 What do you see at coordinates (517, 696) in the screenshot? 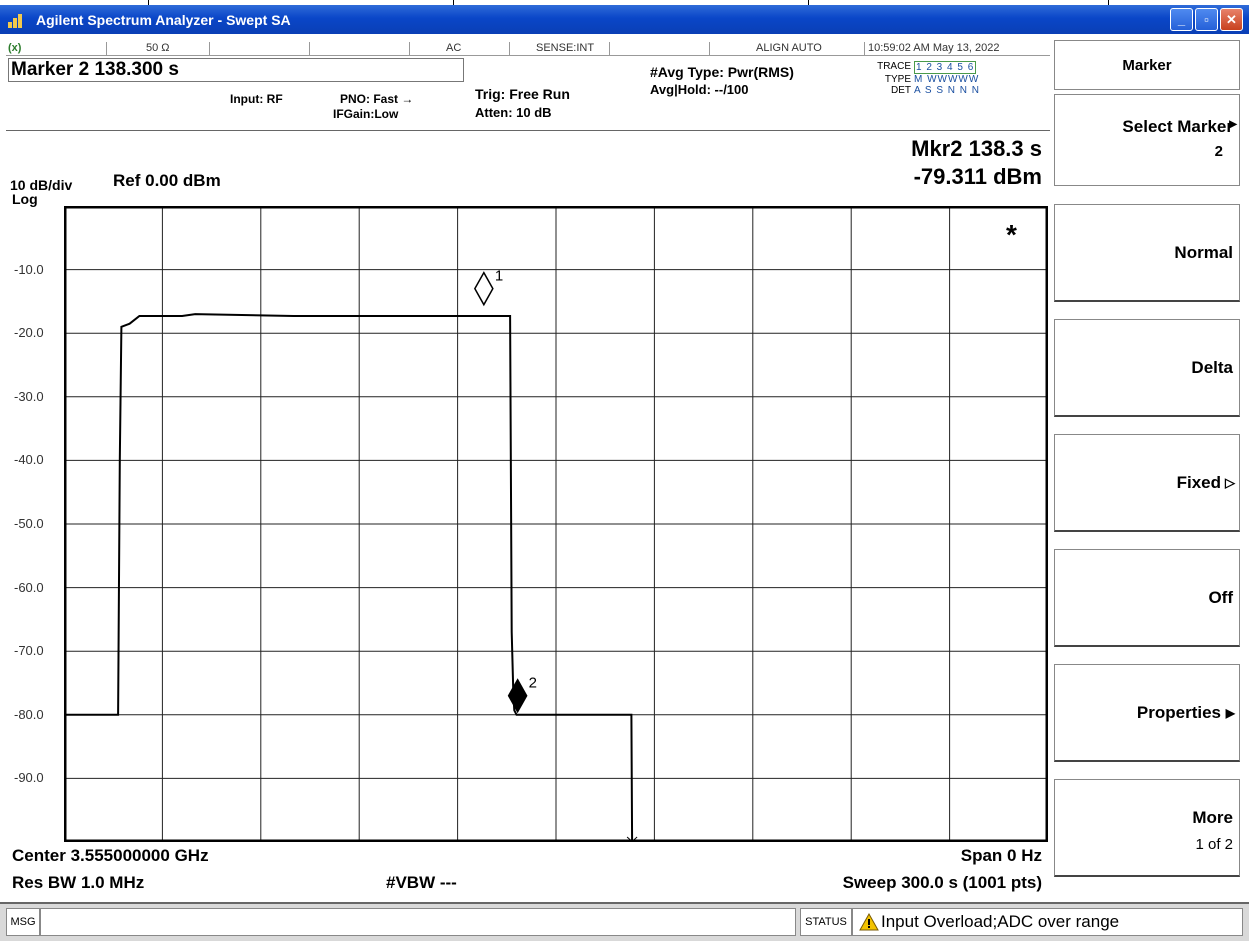
I see `marker-2-diamond` at bounding box center [517, 696].